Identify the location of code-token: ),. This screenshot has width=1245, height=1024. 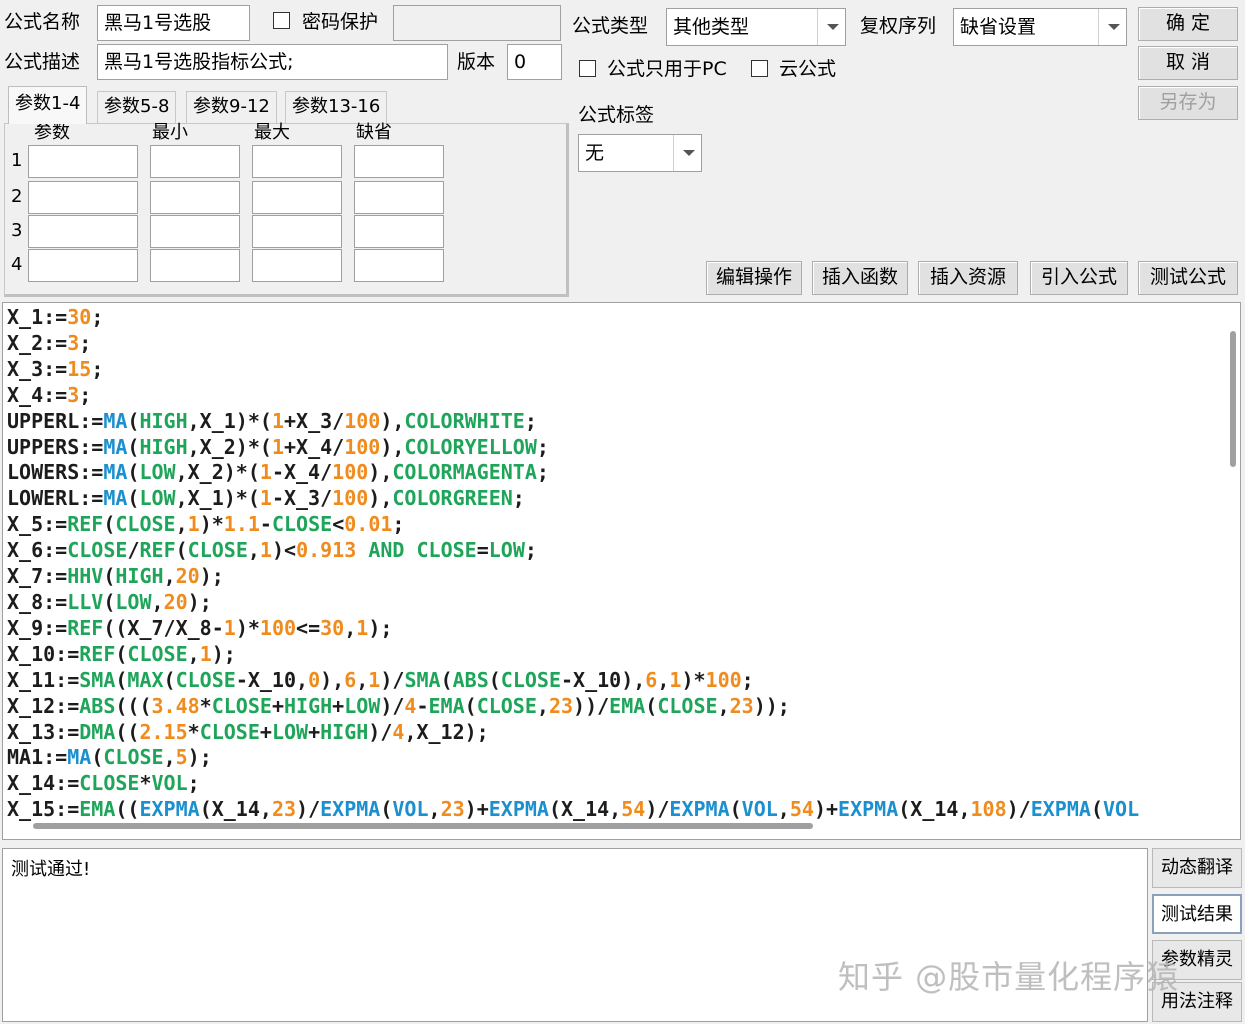
(380, 498).